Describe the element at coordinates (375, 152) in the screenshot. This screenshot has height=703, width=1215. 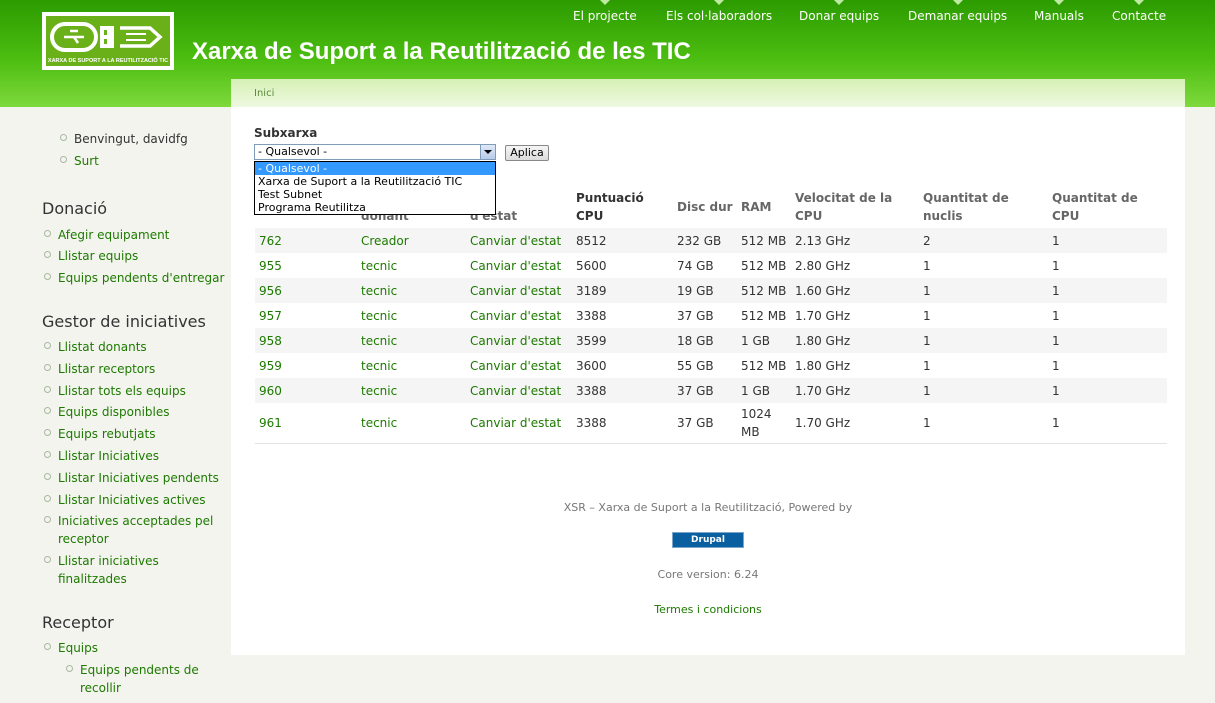
I see `subxarxa-select: - Qualsevol -` at that location.